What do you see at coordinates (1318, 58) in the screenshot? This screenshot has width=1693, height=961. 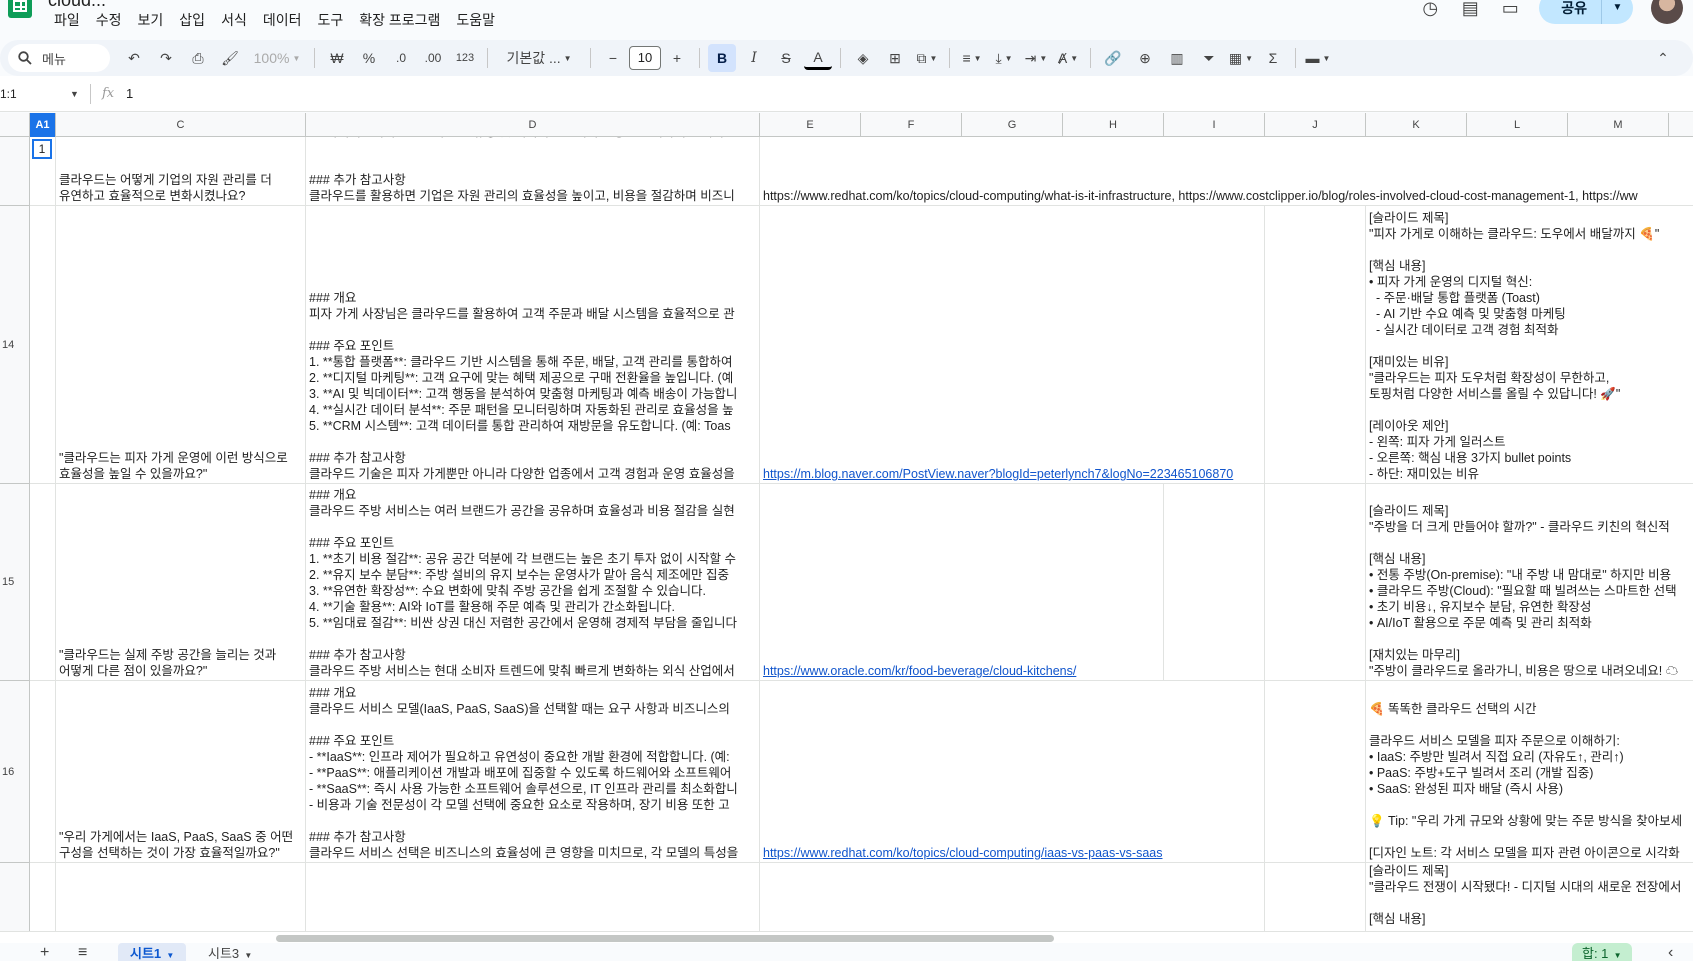 I see `input-tools-icon: ▬ ▼` at bounding box center [1318, 58].